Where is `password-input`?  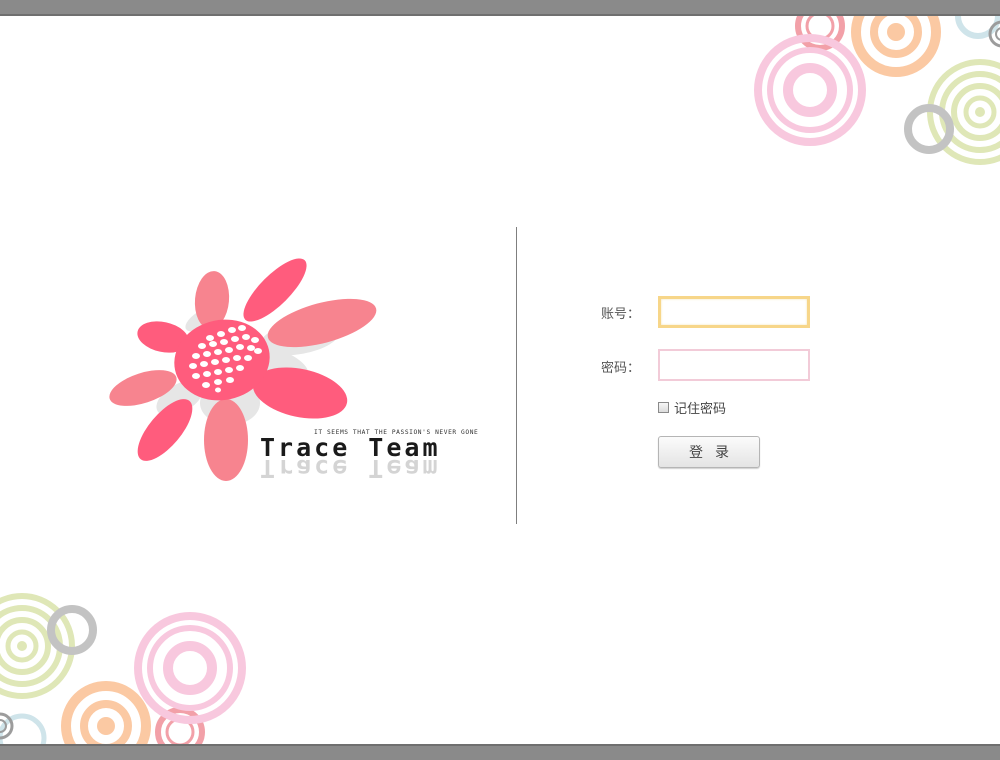 password-input is located at coordinates (734, 365).